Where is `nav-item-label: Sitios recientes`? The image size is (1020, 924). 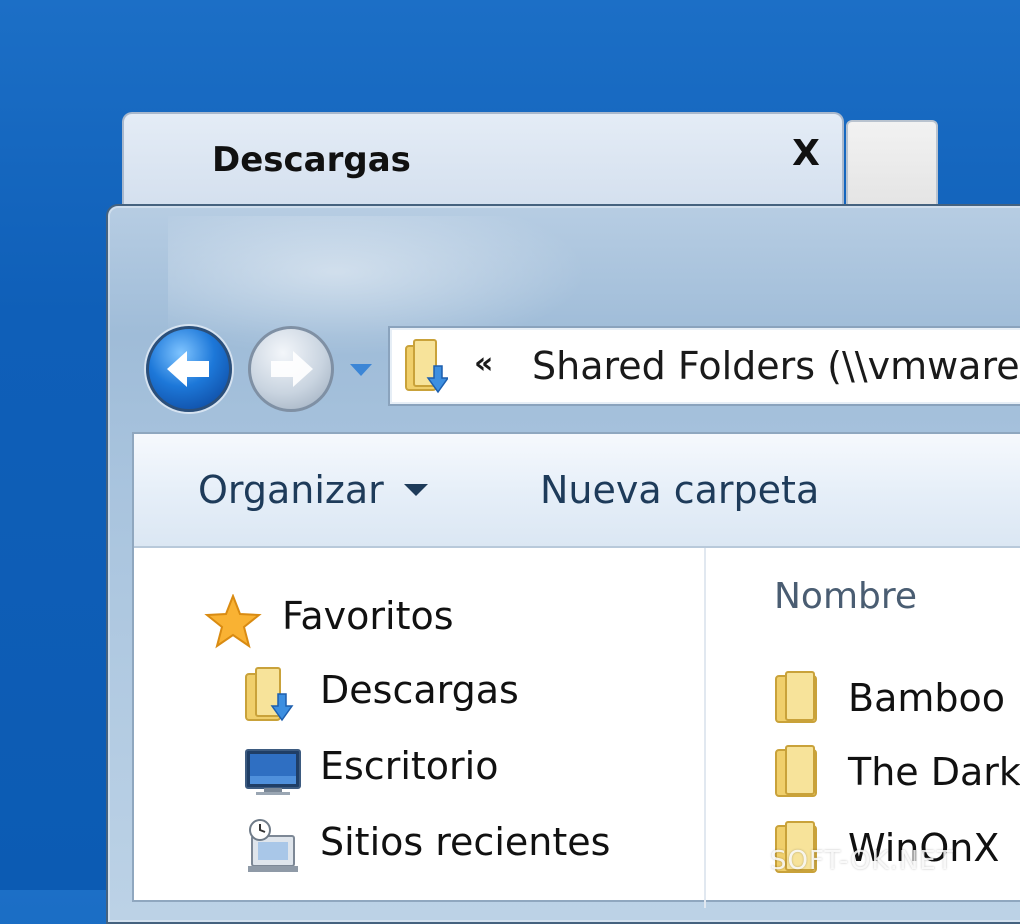
nav-item-label: Sitios recientes is located at coordinates (465, 842).